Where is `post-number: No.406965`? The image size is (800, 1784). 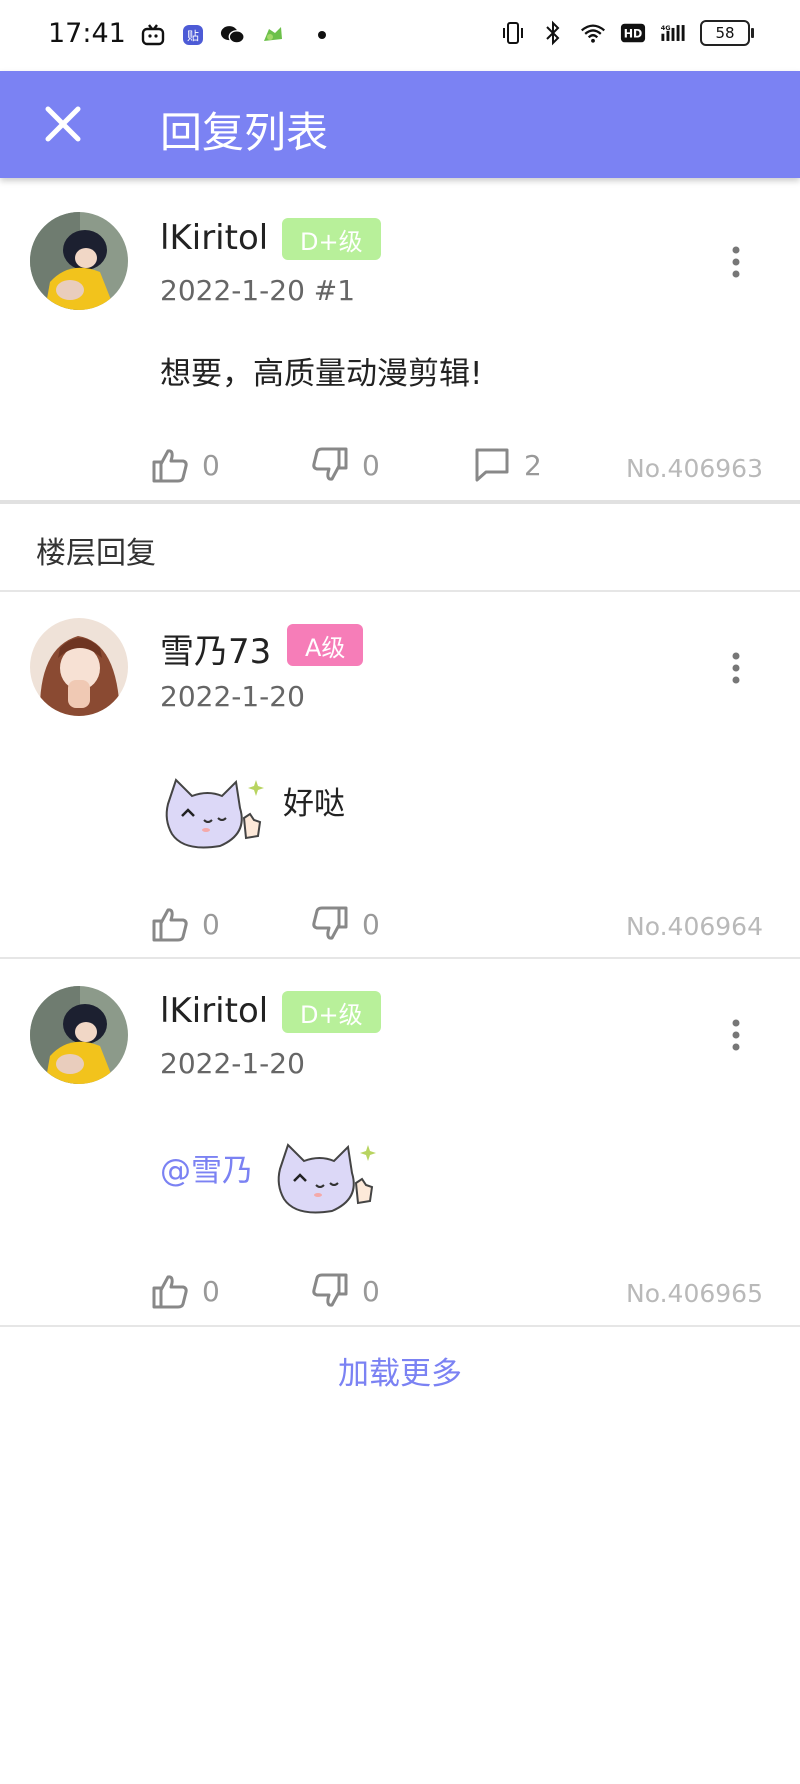
post-number: No.406965 is located at coordinates (694, 1293).